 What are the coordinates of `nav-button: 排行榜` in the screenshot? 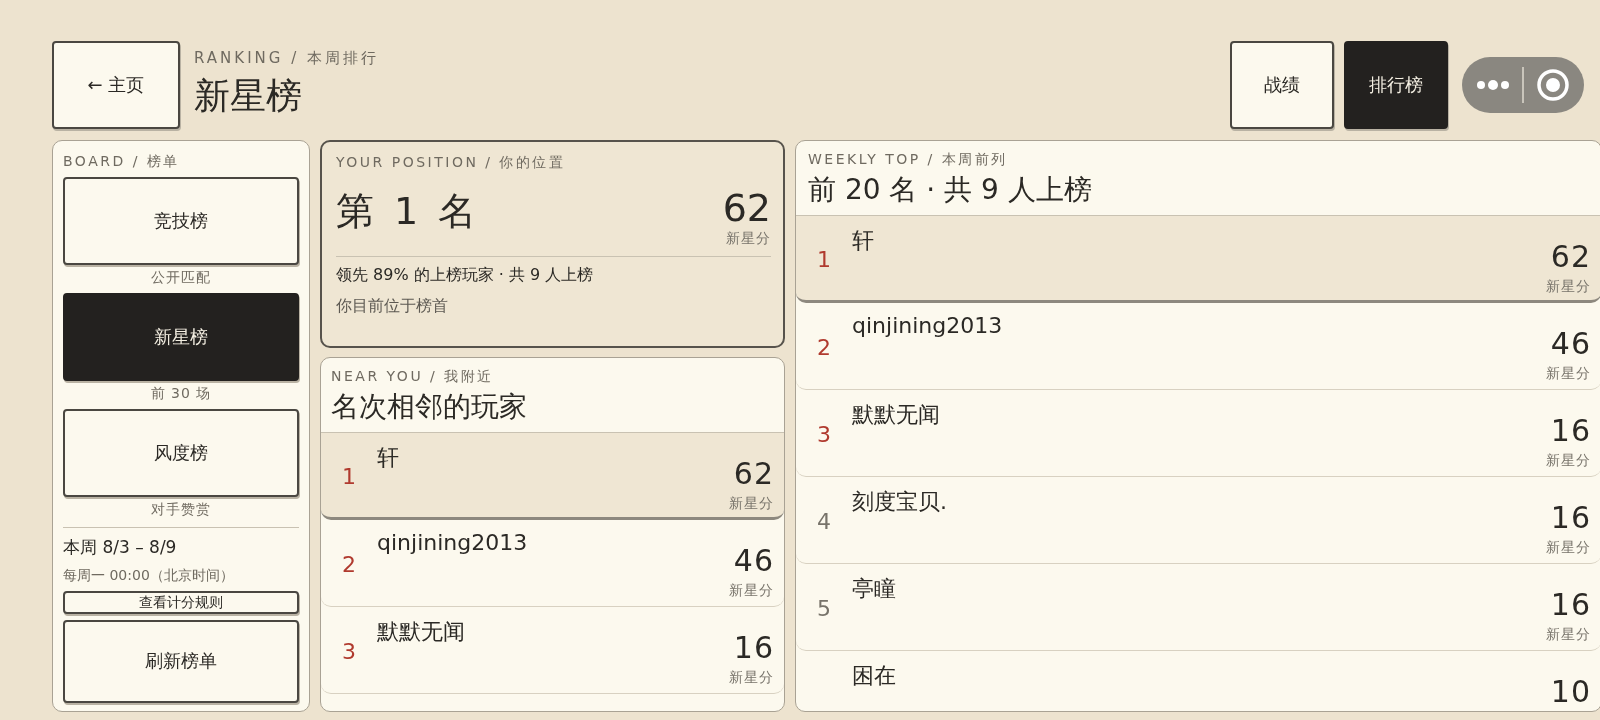 It's located at (1396, 85).